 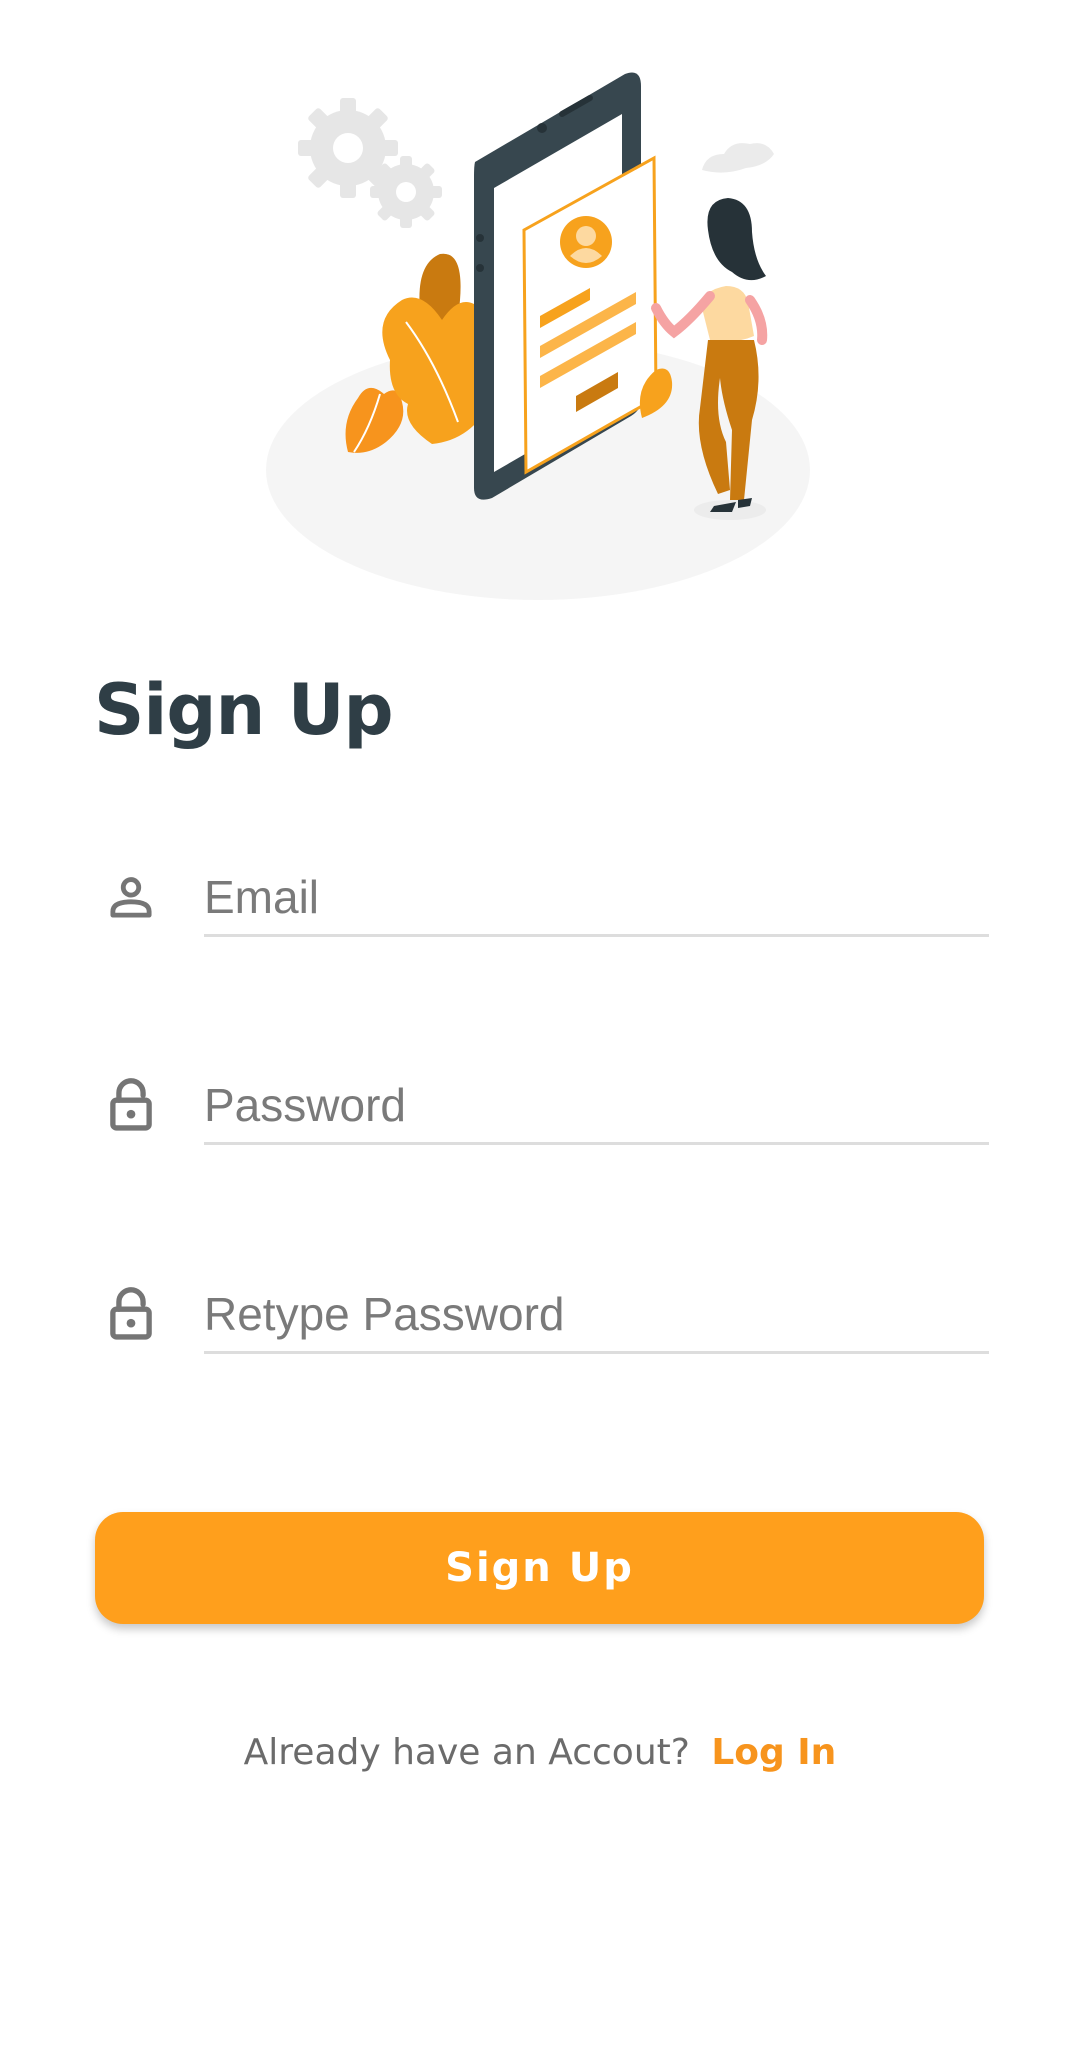 I want to click on signup-illustration, so click(x=538, y=336).